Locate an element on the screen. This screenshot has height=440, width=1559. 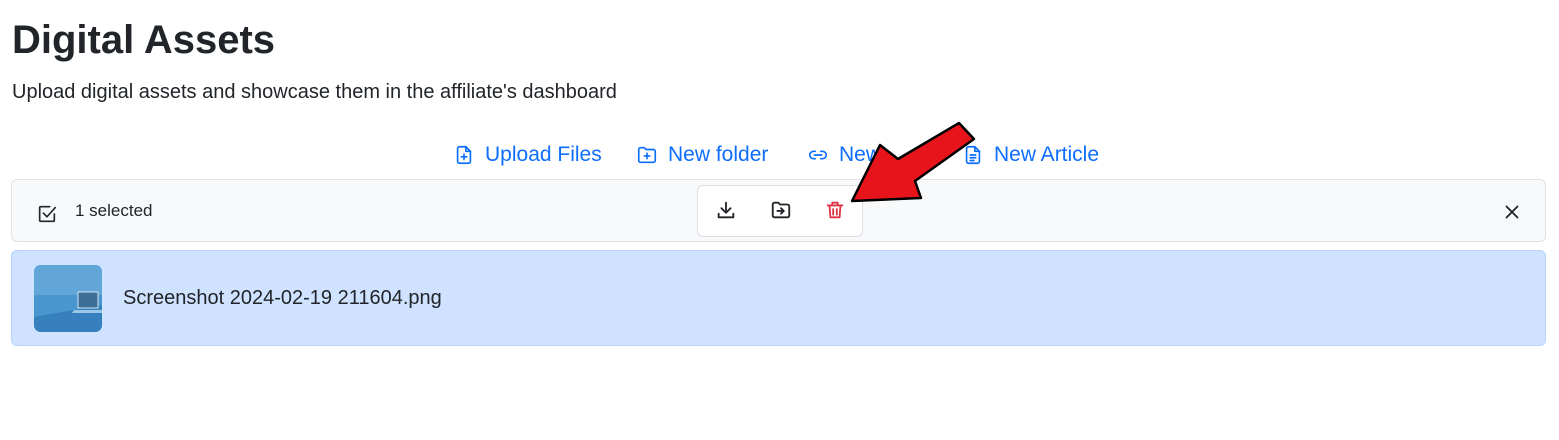
clear-selection-button is located at coordinates (1512, 212).